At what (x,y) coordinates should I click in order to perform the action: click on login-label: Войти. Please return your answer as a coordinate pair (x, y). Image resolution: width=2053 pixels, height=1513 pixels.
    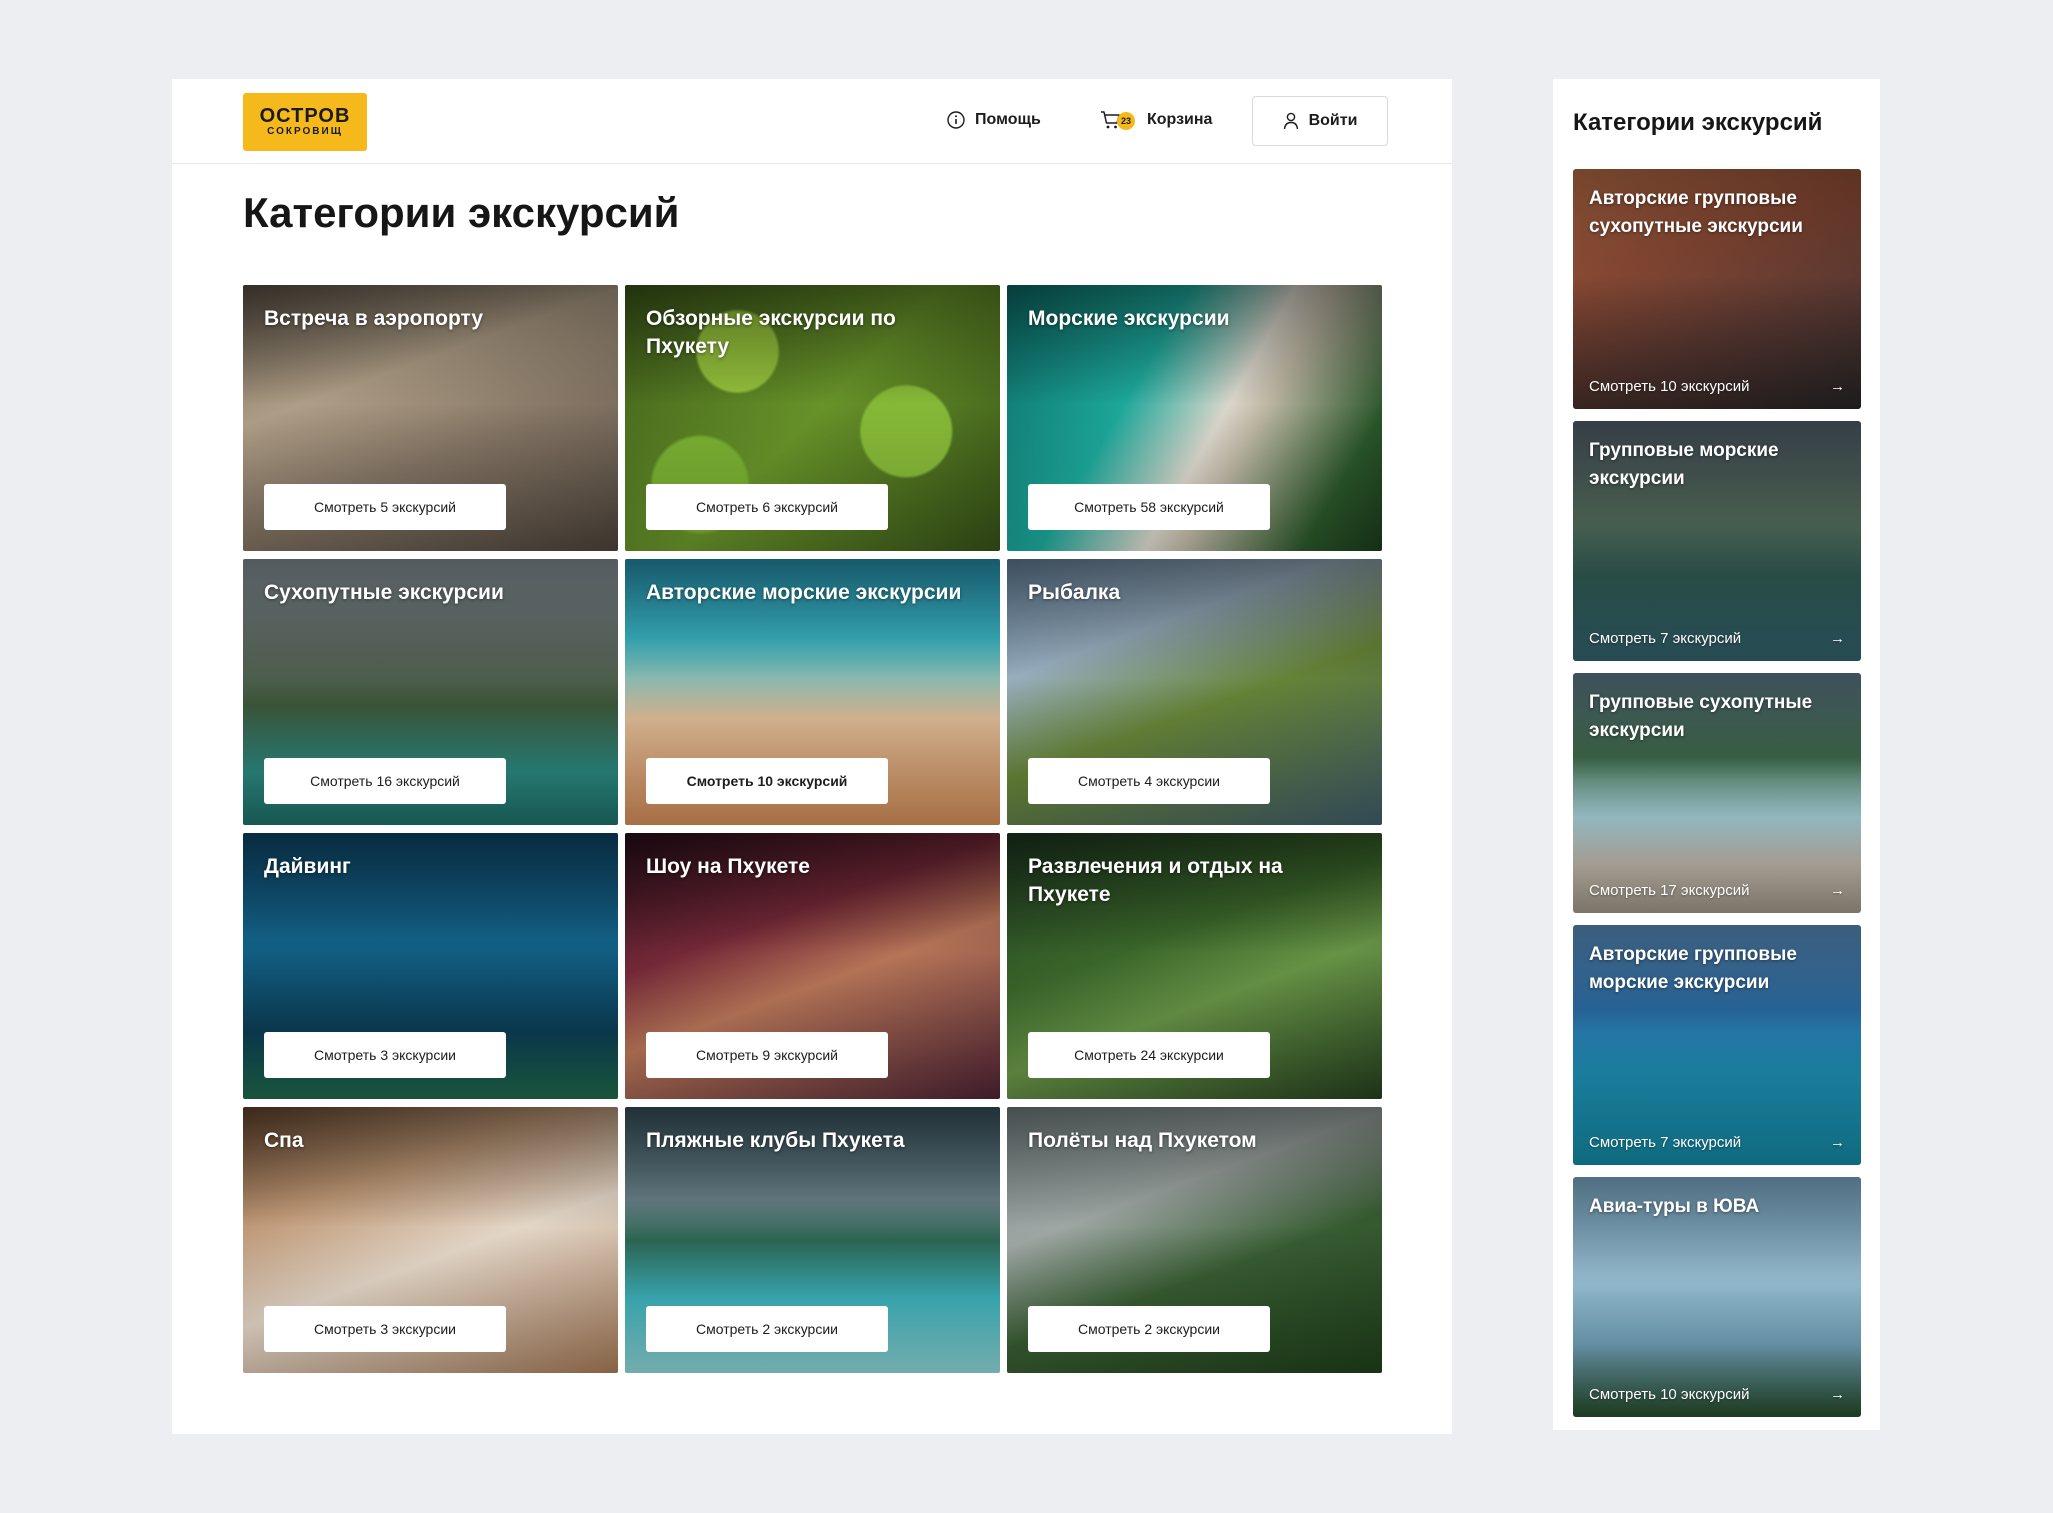
    Looking at the image, I should click on (1333, 120).